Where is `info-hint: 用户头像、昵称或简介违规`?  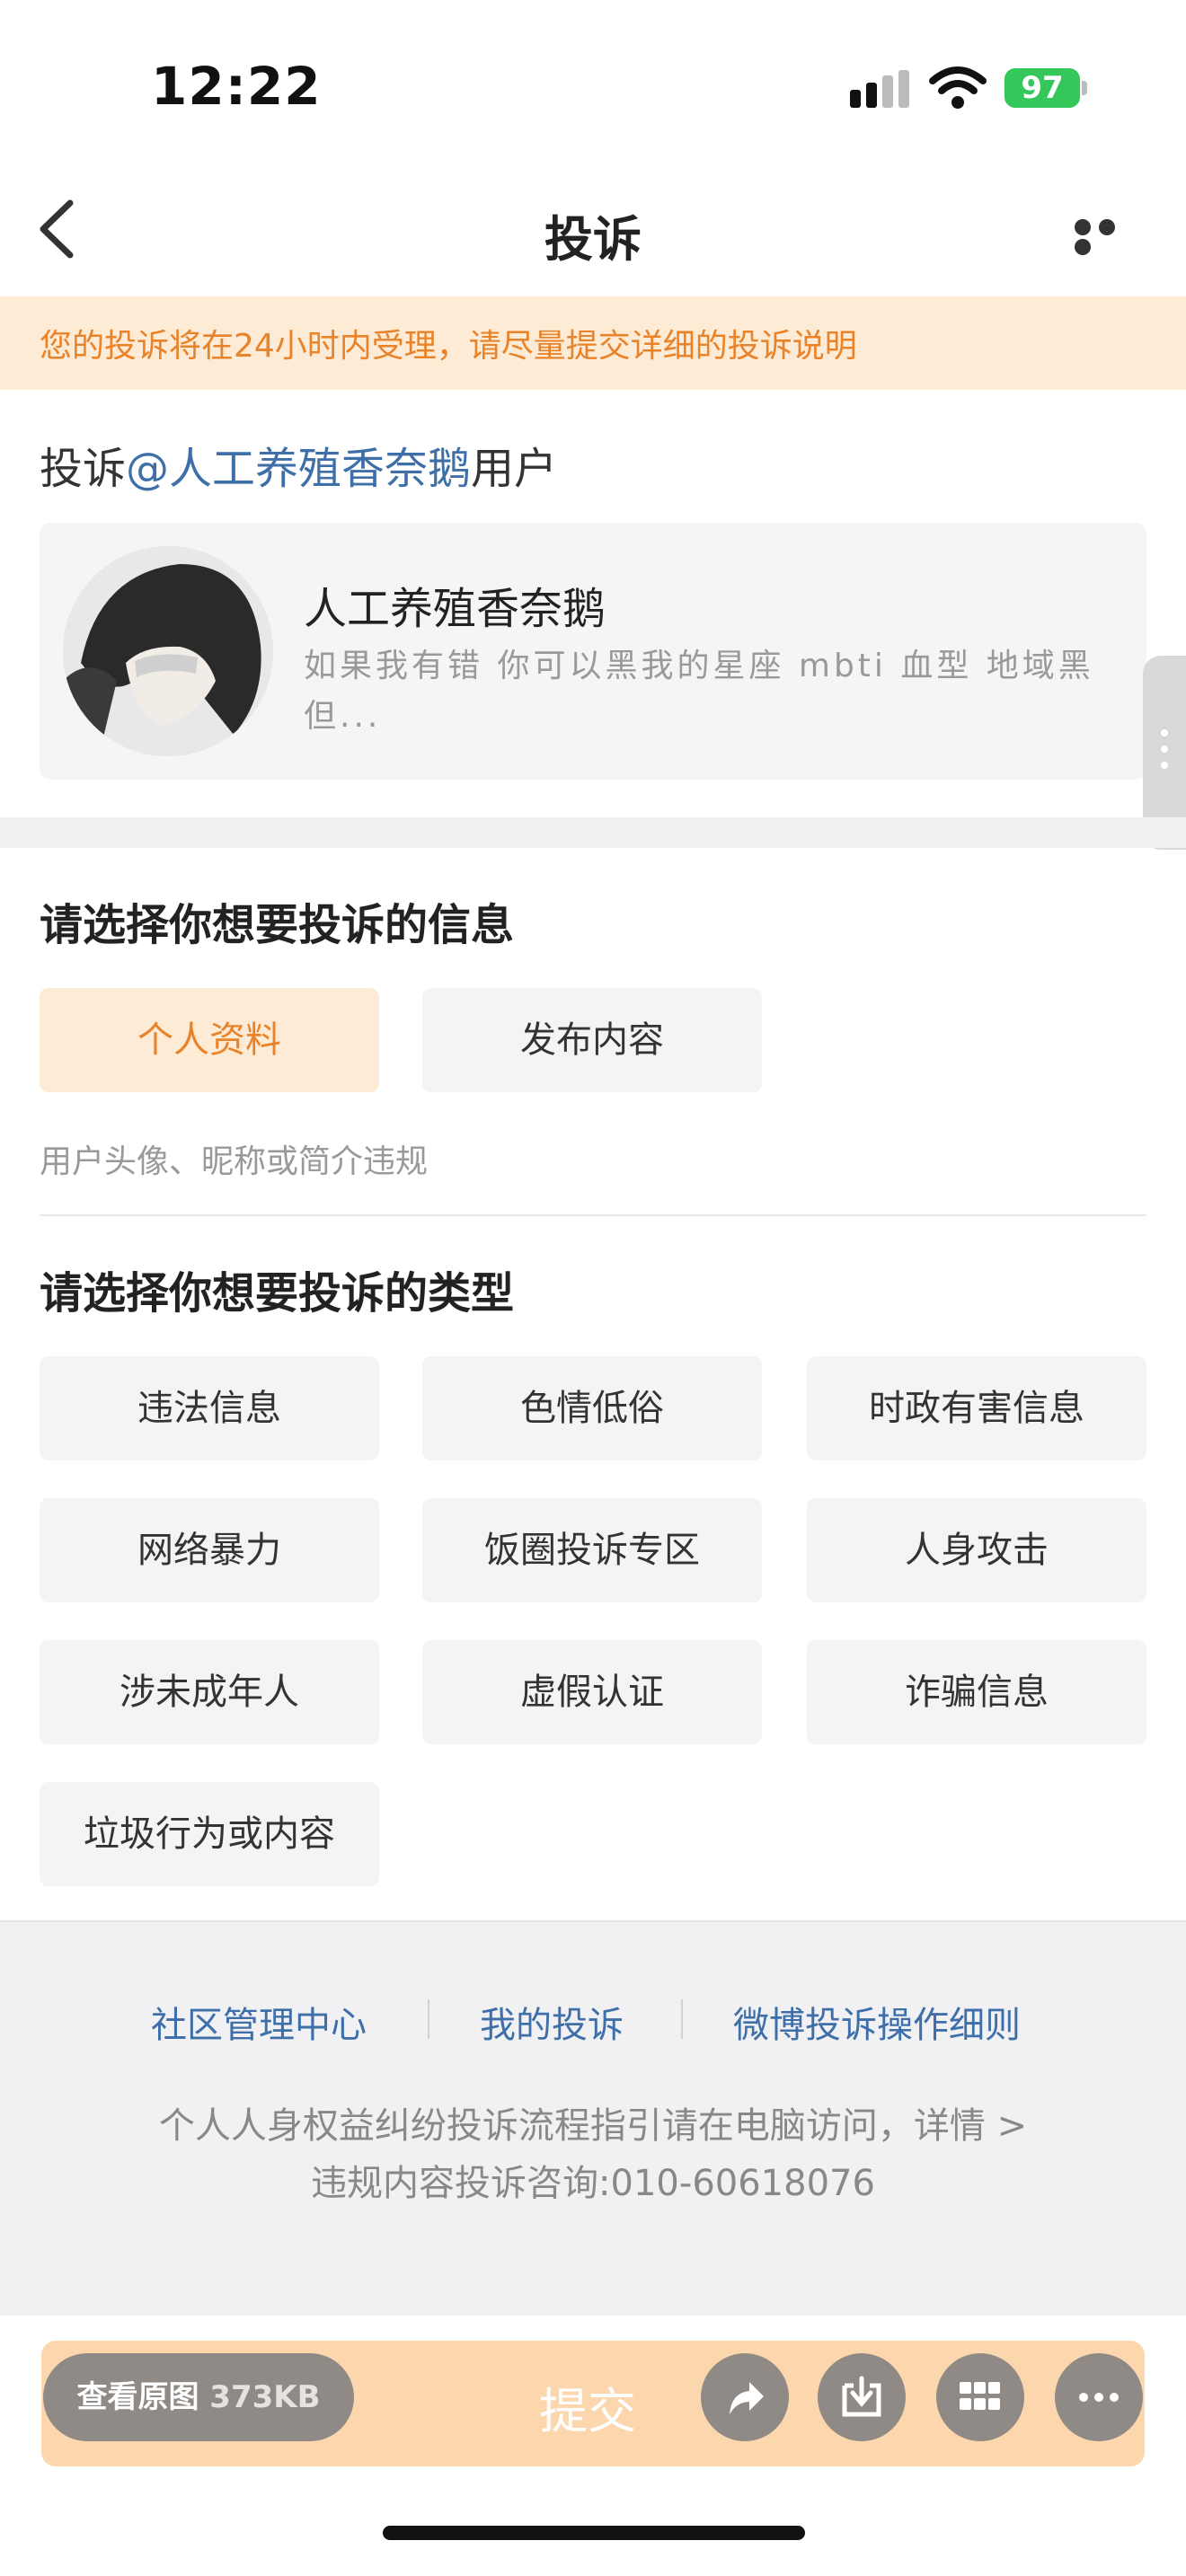
info-hint: 用户头像、昵称或简介违规 is located at coordinates (234, 1161).